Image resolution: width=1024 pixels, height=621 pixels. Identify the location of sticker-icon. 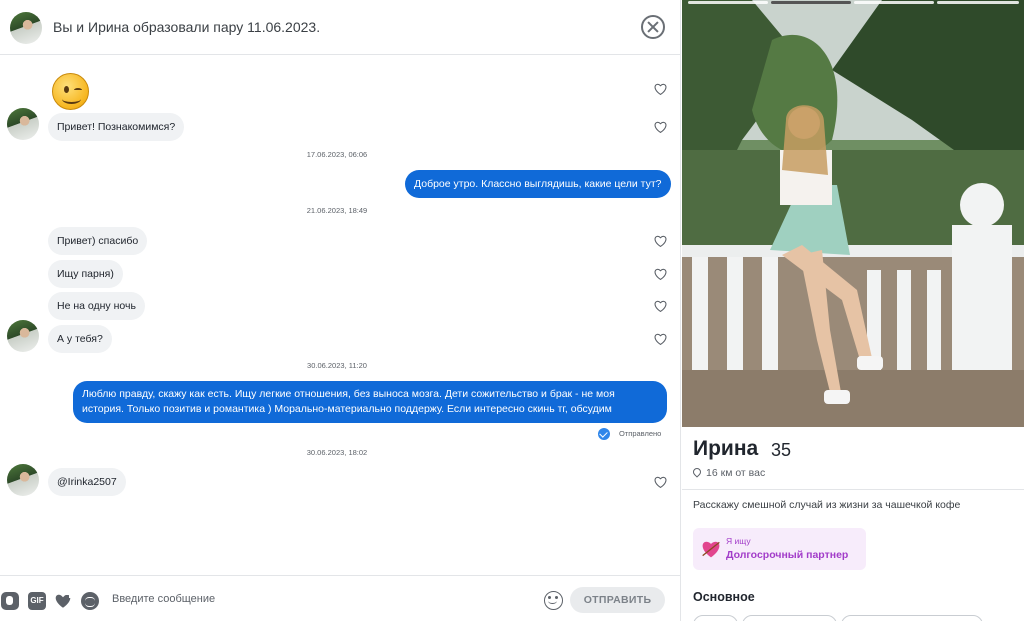
(10, 601).